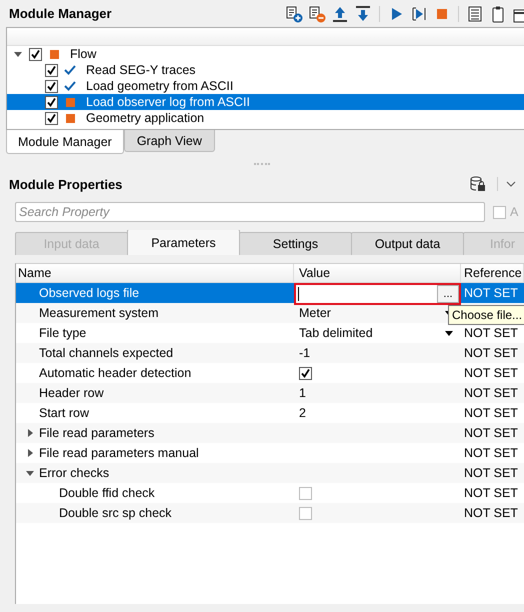 The image size is (524, 612). Describe the element at coordinates (372, 333) in the screenshot. I see `dropdown-value: Tab delimited` at that location.